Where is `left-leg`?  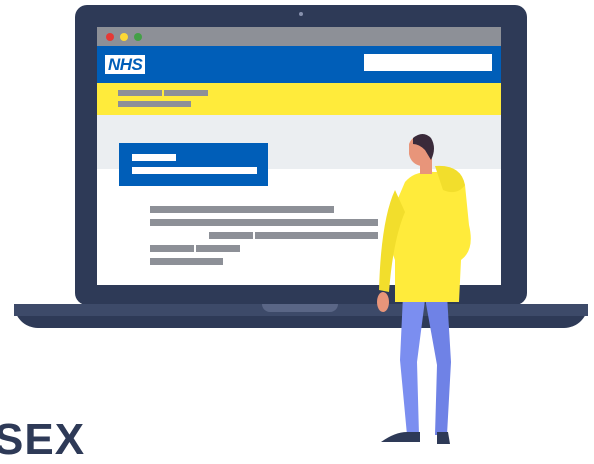
left-leg is located at coordinates (412, 365).